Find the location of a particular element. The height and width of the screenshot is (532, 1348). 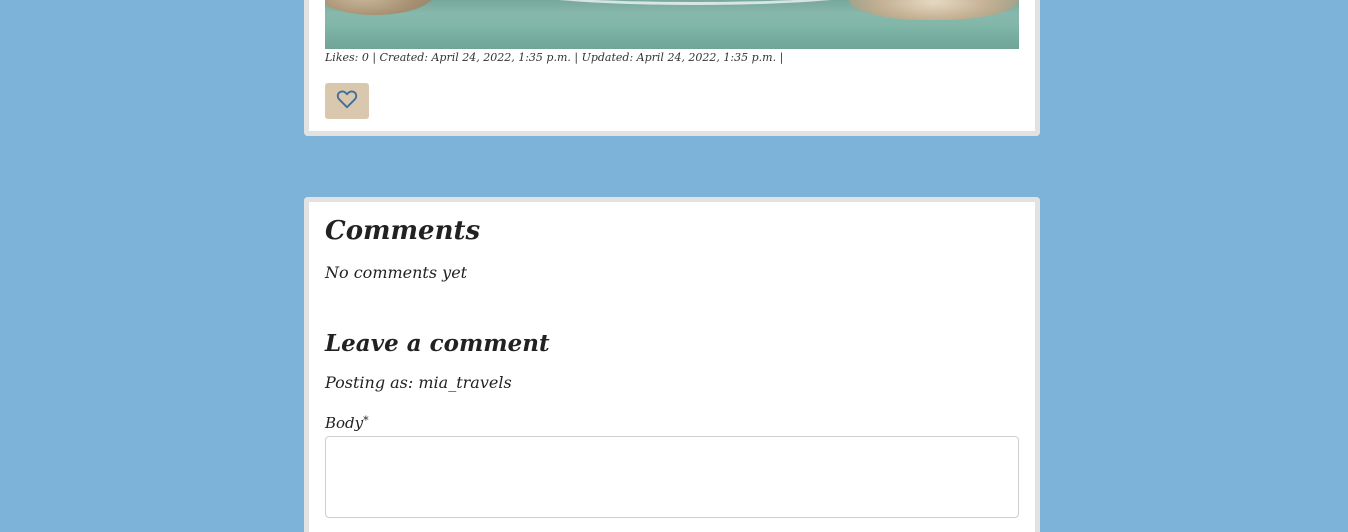

body-label-text: Body is located at coordinates (344, 423).